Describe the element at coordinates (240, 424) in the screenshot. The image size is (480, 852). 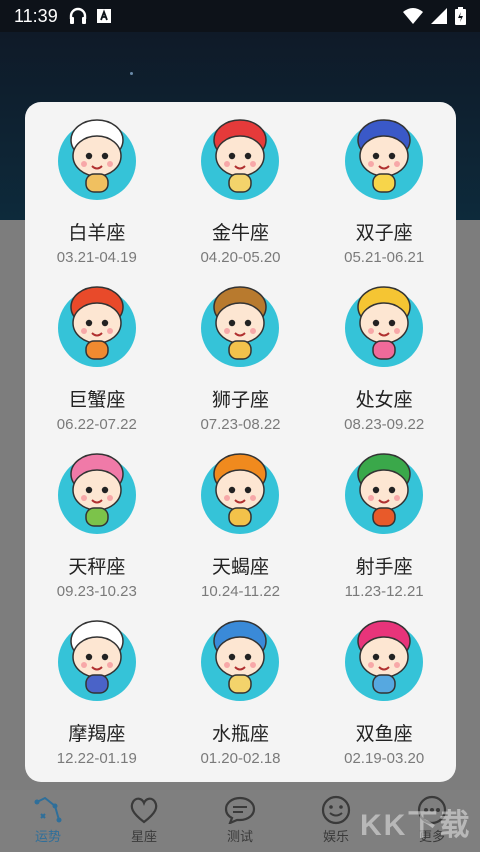
I see `zodiac-dates: 07.23-08.22` at that location.